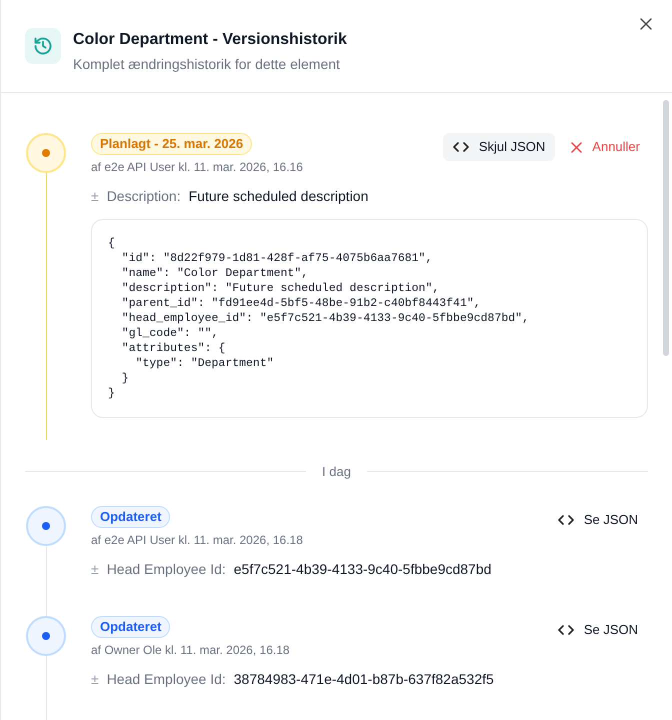 This screenshot has width=672, height=720. I want to click on cancel-button: Annuller, so click(605, 147).